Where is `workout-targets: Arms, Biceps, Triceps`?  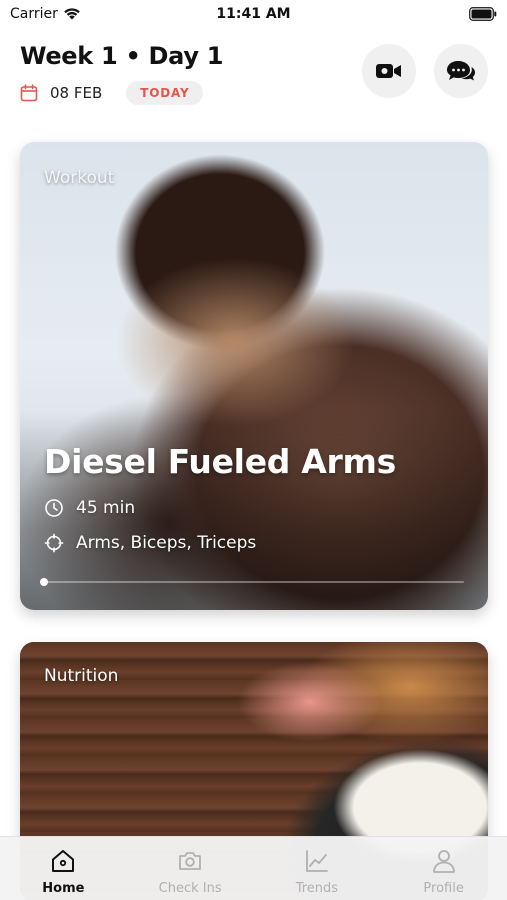 workout-targets: Arms, Biceps, Triceps is located at coordinates (166, 543).